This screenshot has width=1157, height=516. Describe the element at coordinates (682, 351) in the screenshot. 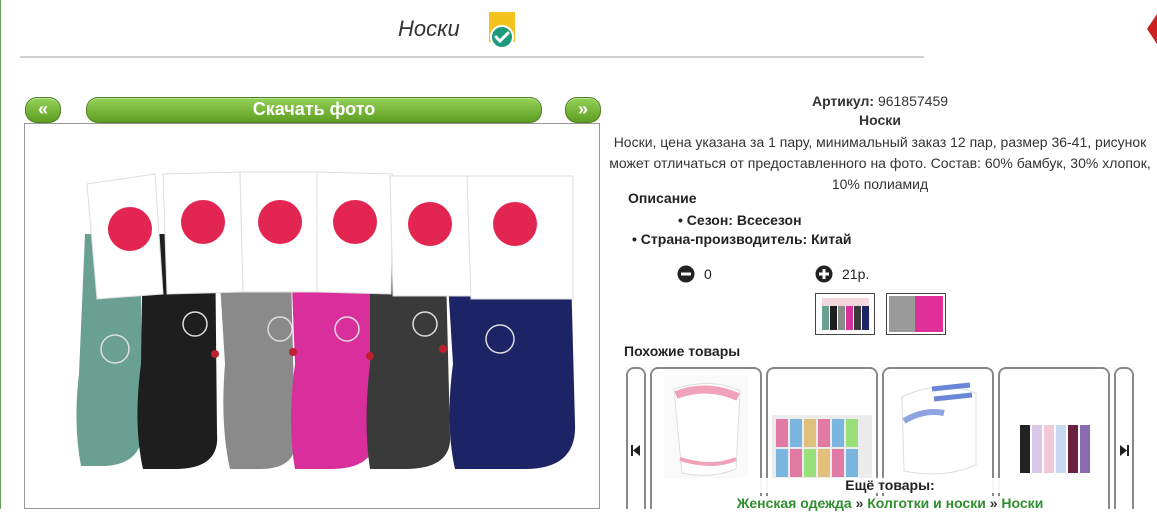

I see `similar-products-heading: Похожие товары` at that location.